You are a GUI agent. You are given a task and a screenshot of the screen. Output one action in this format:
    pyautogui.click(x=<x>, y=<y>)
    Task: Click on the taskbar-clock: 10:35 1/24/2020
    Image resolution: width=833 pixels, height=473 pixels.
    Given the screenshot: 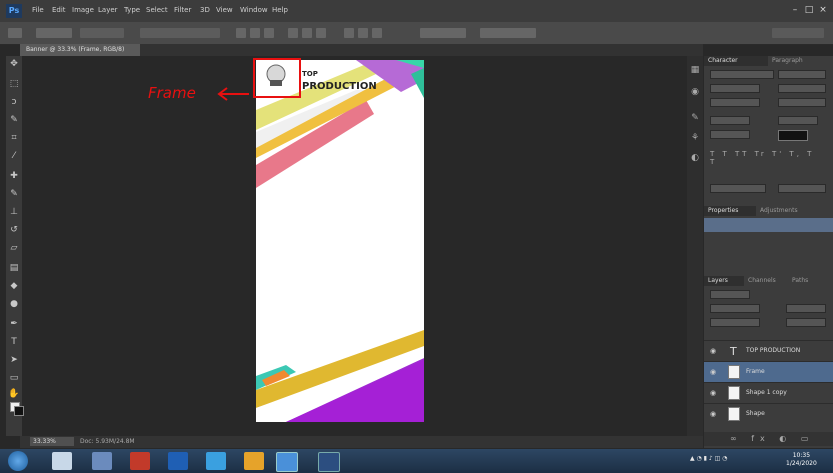 What is the action you would take?
    pyautogui.click(x=801, y=460)
    